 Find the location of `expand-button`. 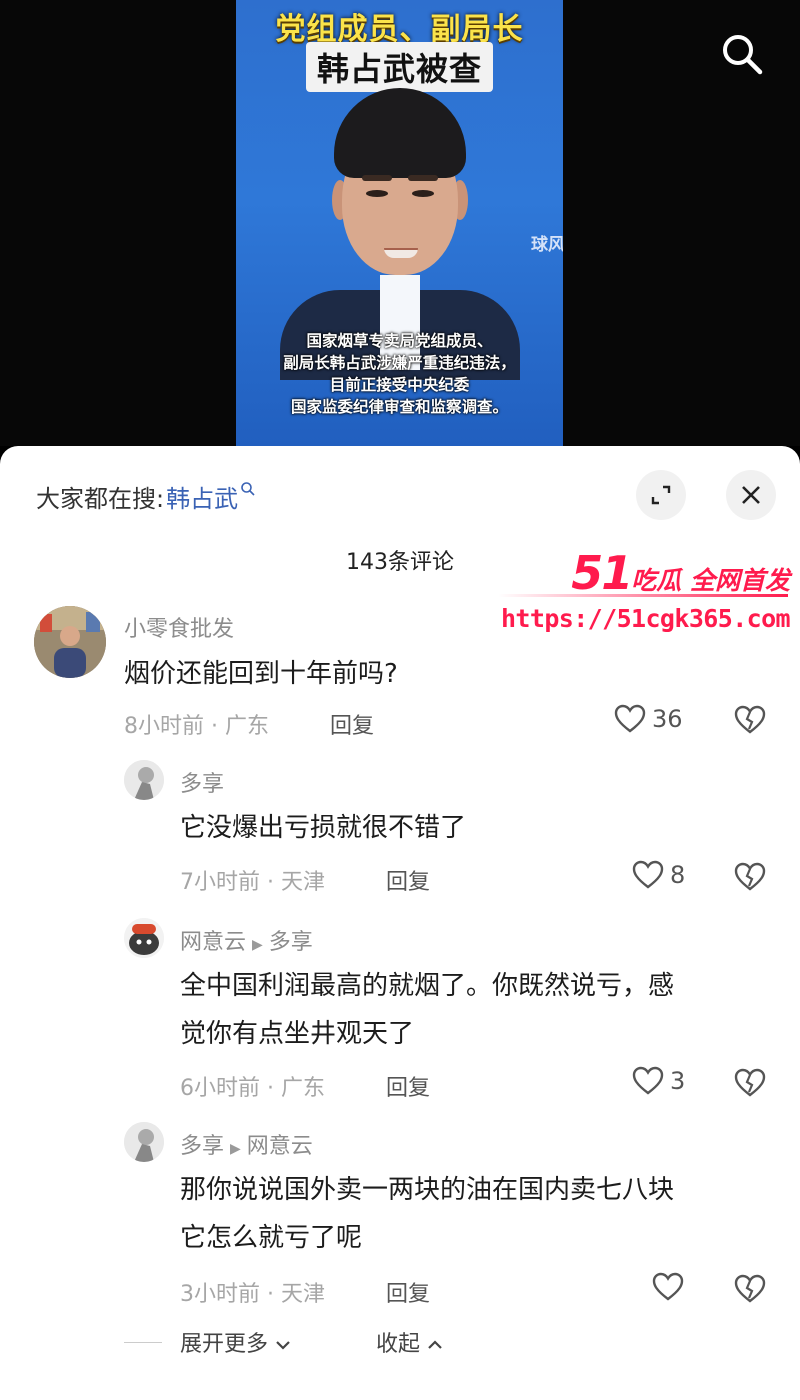

expand-button is located at coordinates (661, 495).